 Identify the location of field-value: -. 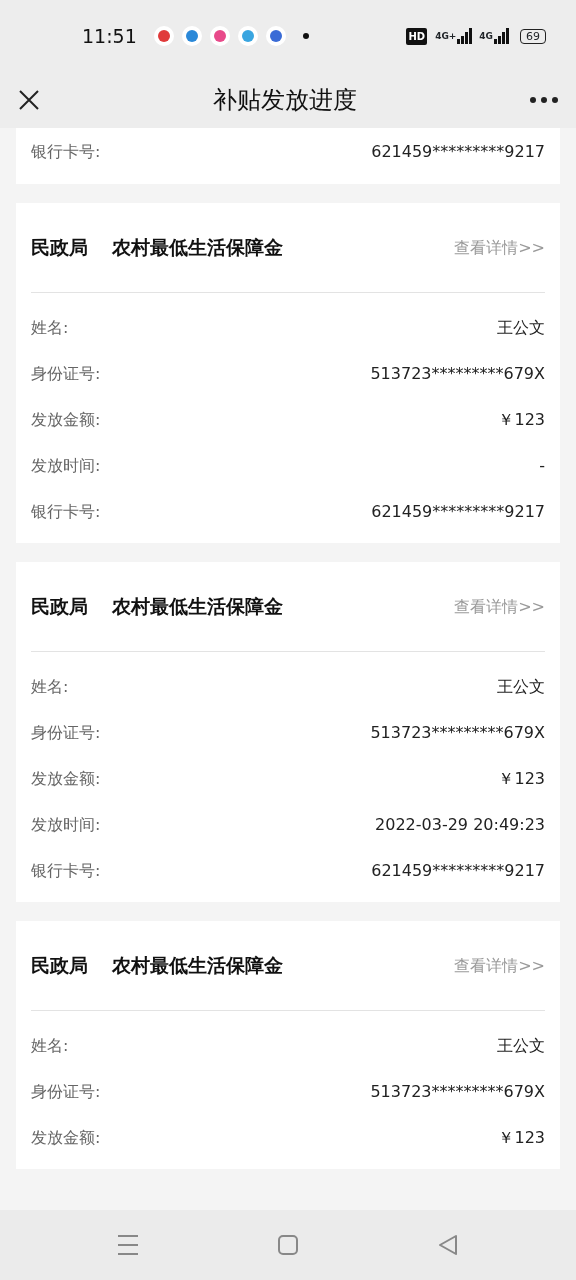
(542, 466).